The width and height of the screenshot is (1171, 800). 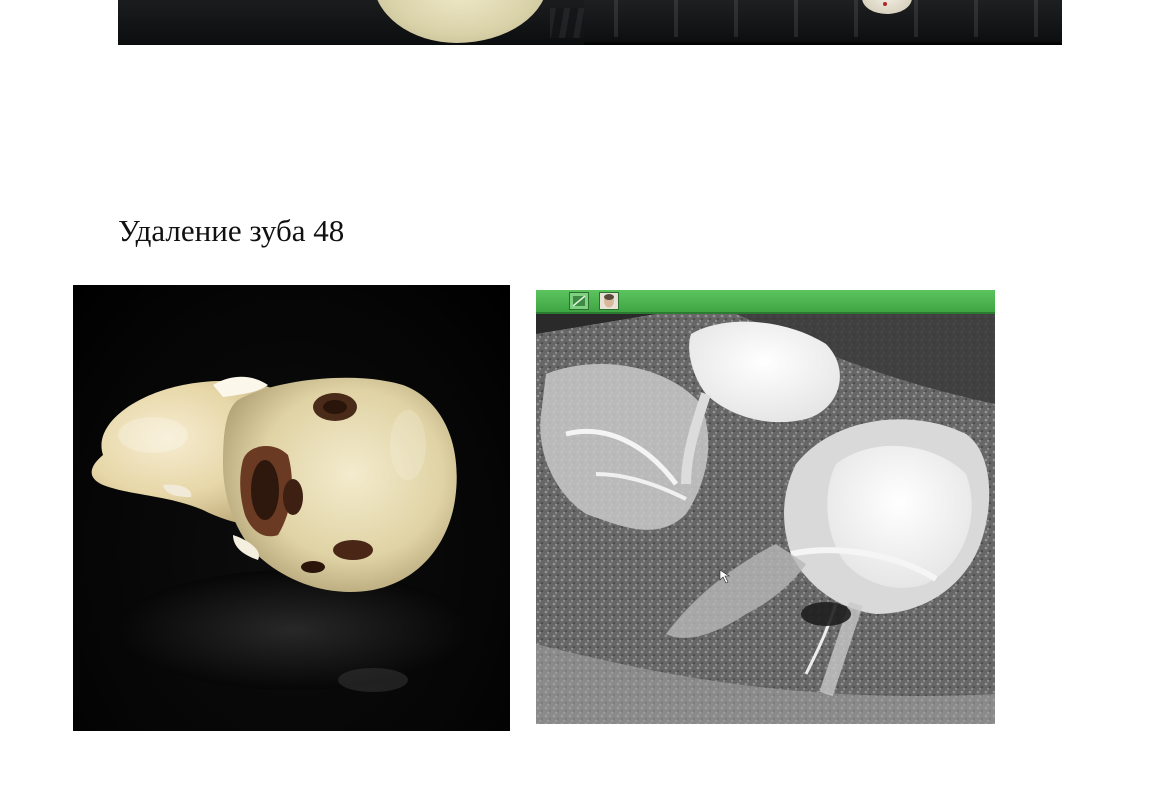 What do you see at coordinates (765, 302) in the screenshot?
I see `xray-viewer-toolbar` at bounding box center [765, 302].